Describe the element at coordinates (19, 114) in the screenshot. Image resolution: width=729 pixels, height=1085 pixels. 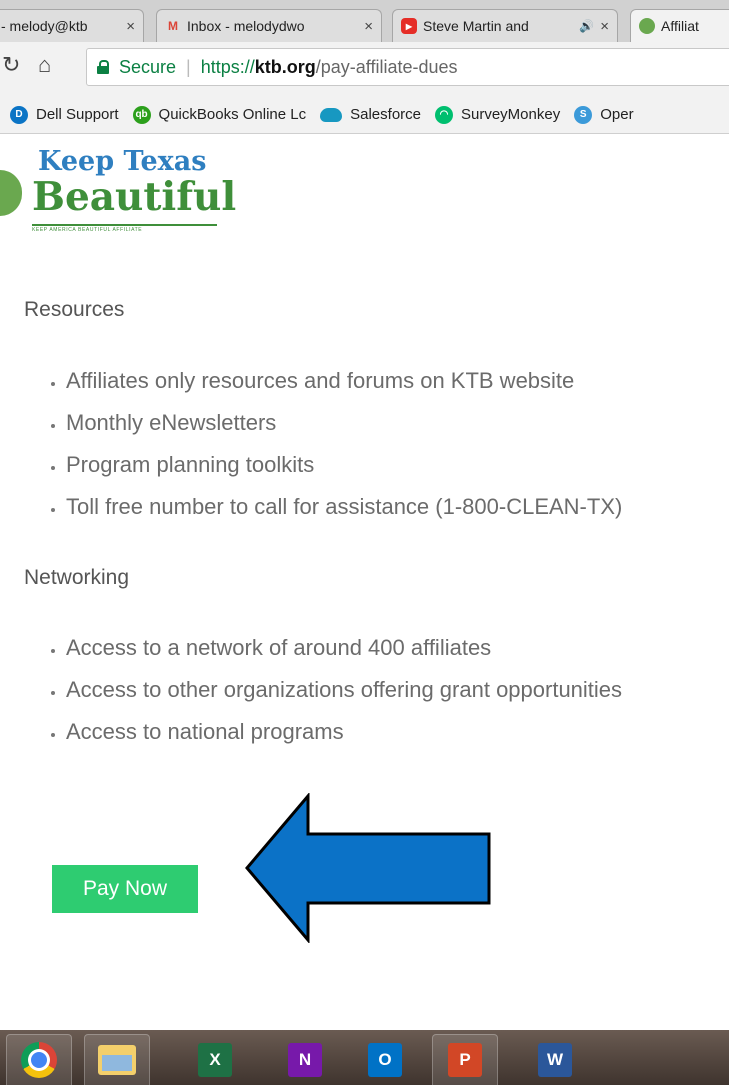
I see `dell-icon: D` at that location.